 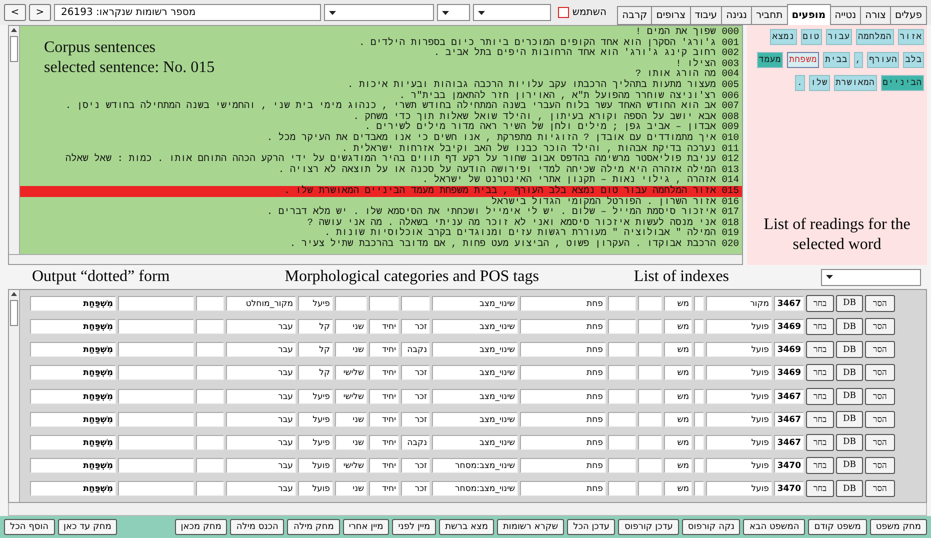 What do you see at coordinates (783, 37) in the screenshot?
I see `word-chip: נמצא` at bounding box center [783, 37].